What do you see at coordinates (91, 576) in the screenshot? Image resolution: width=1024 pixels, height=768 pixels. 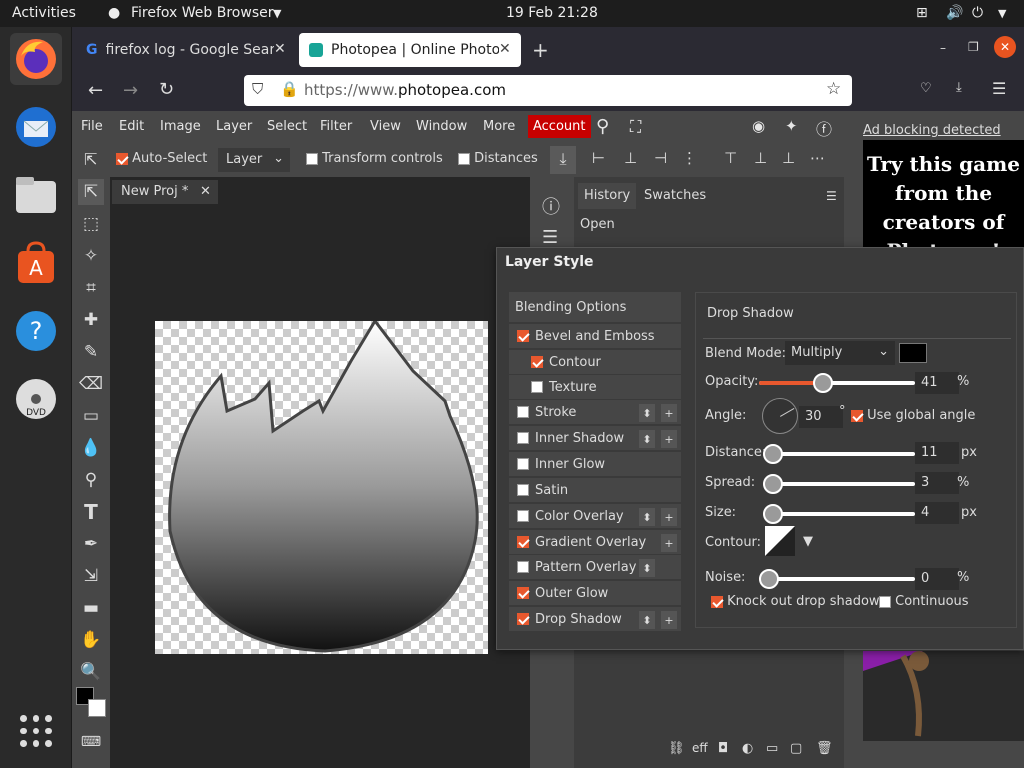 I see `path-select-icon: ⇲` at bounding box center [91, 576].